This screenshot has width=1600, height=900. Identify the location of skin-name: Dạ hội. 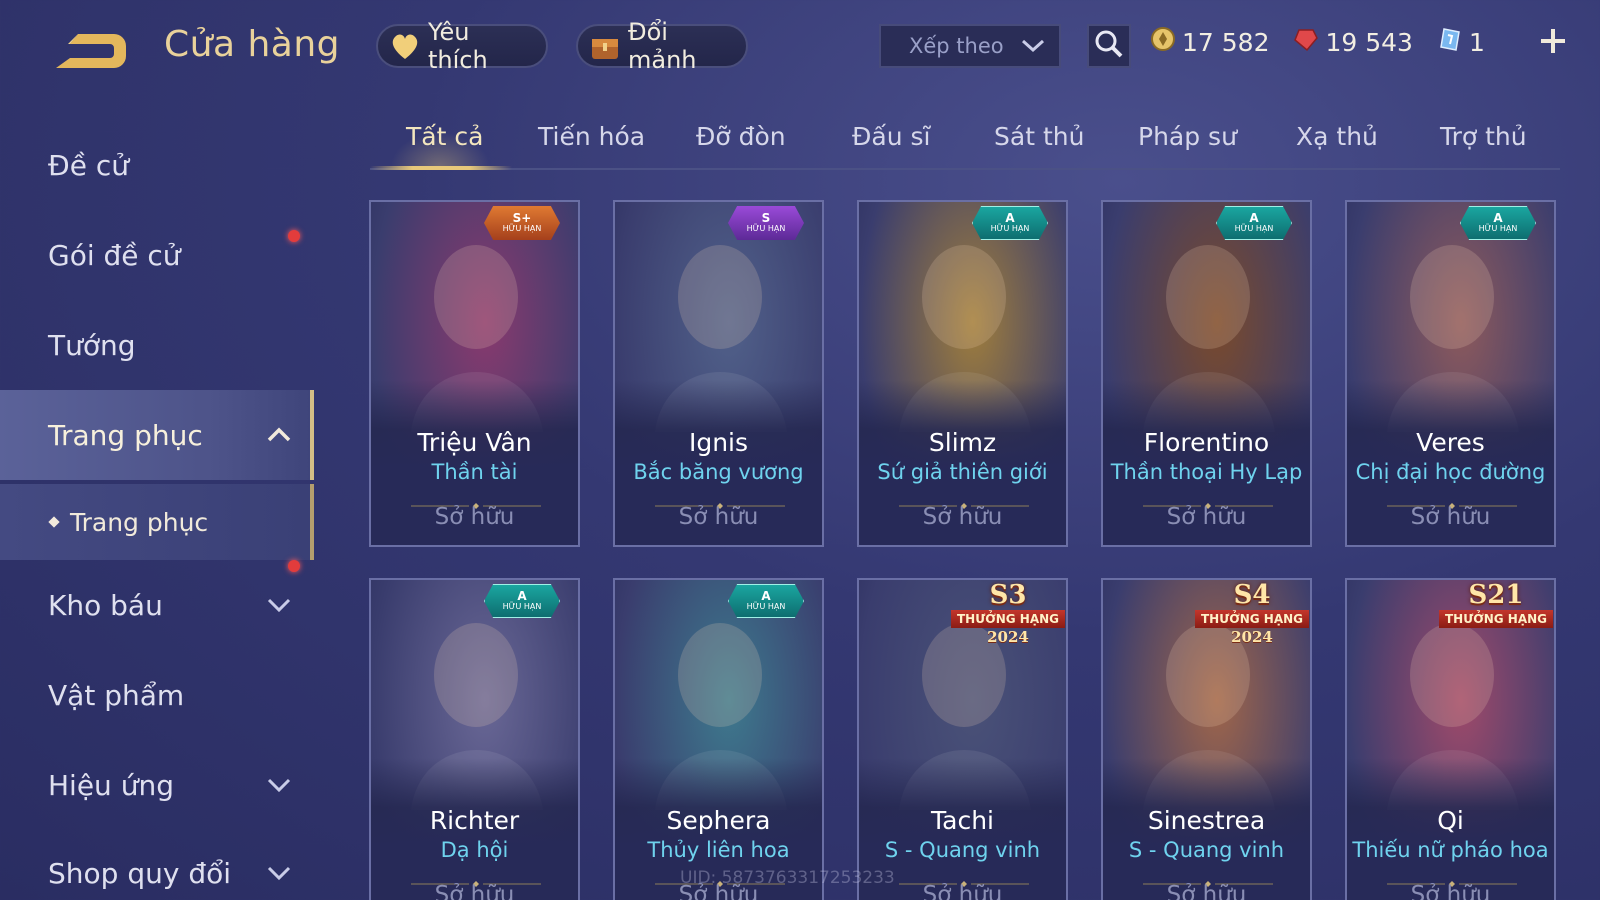
(474, 850).